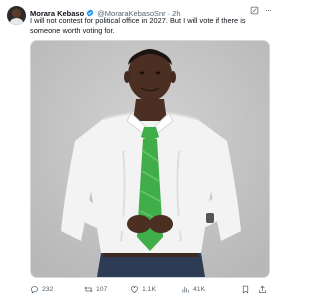  I want to click on views-icon, so click(185, 289).